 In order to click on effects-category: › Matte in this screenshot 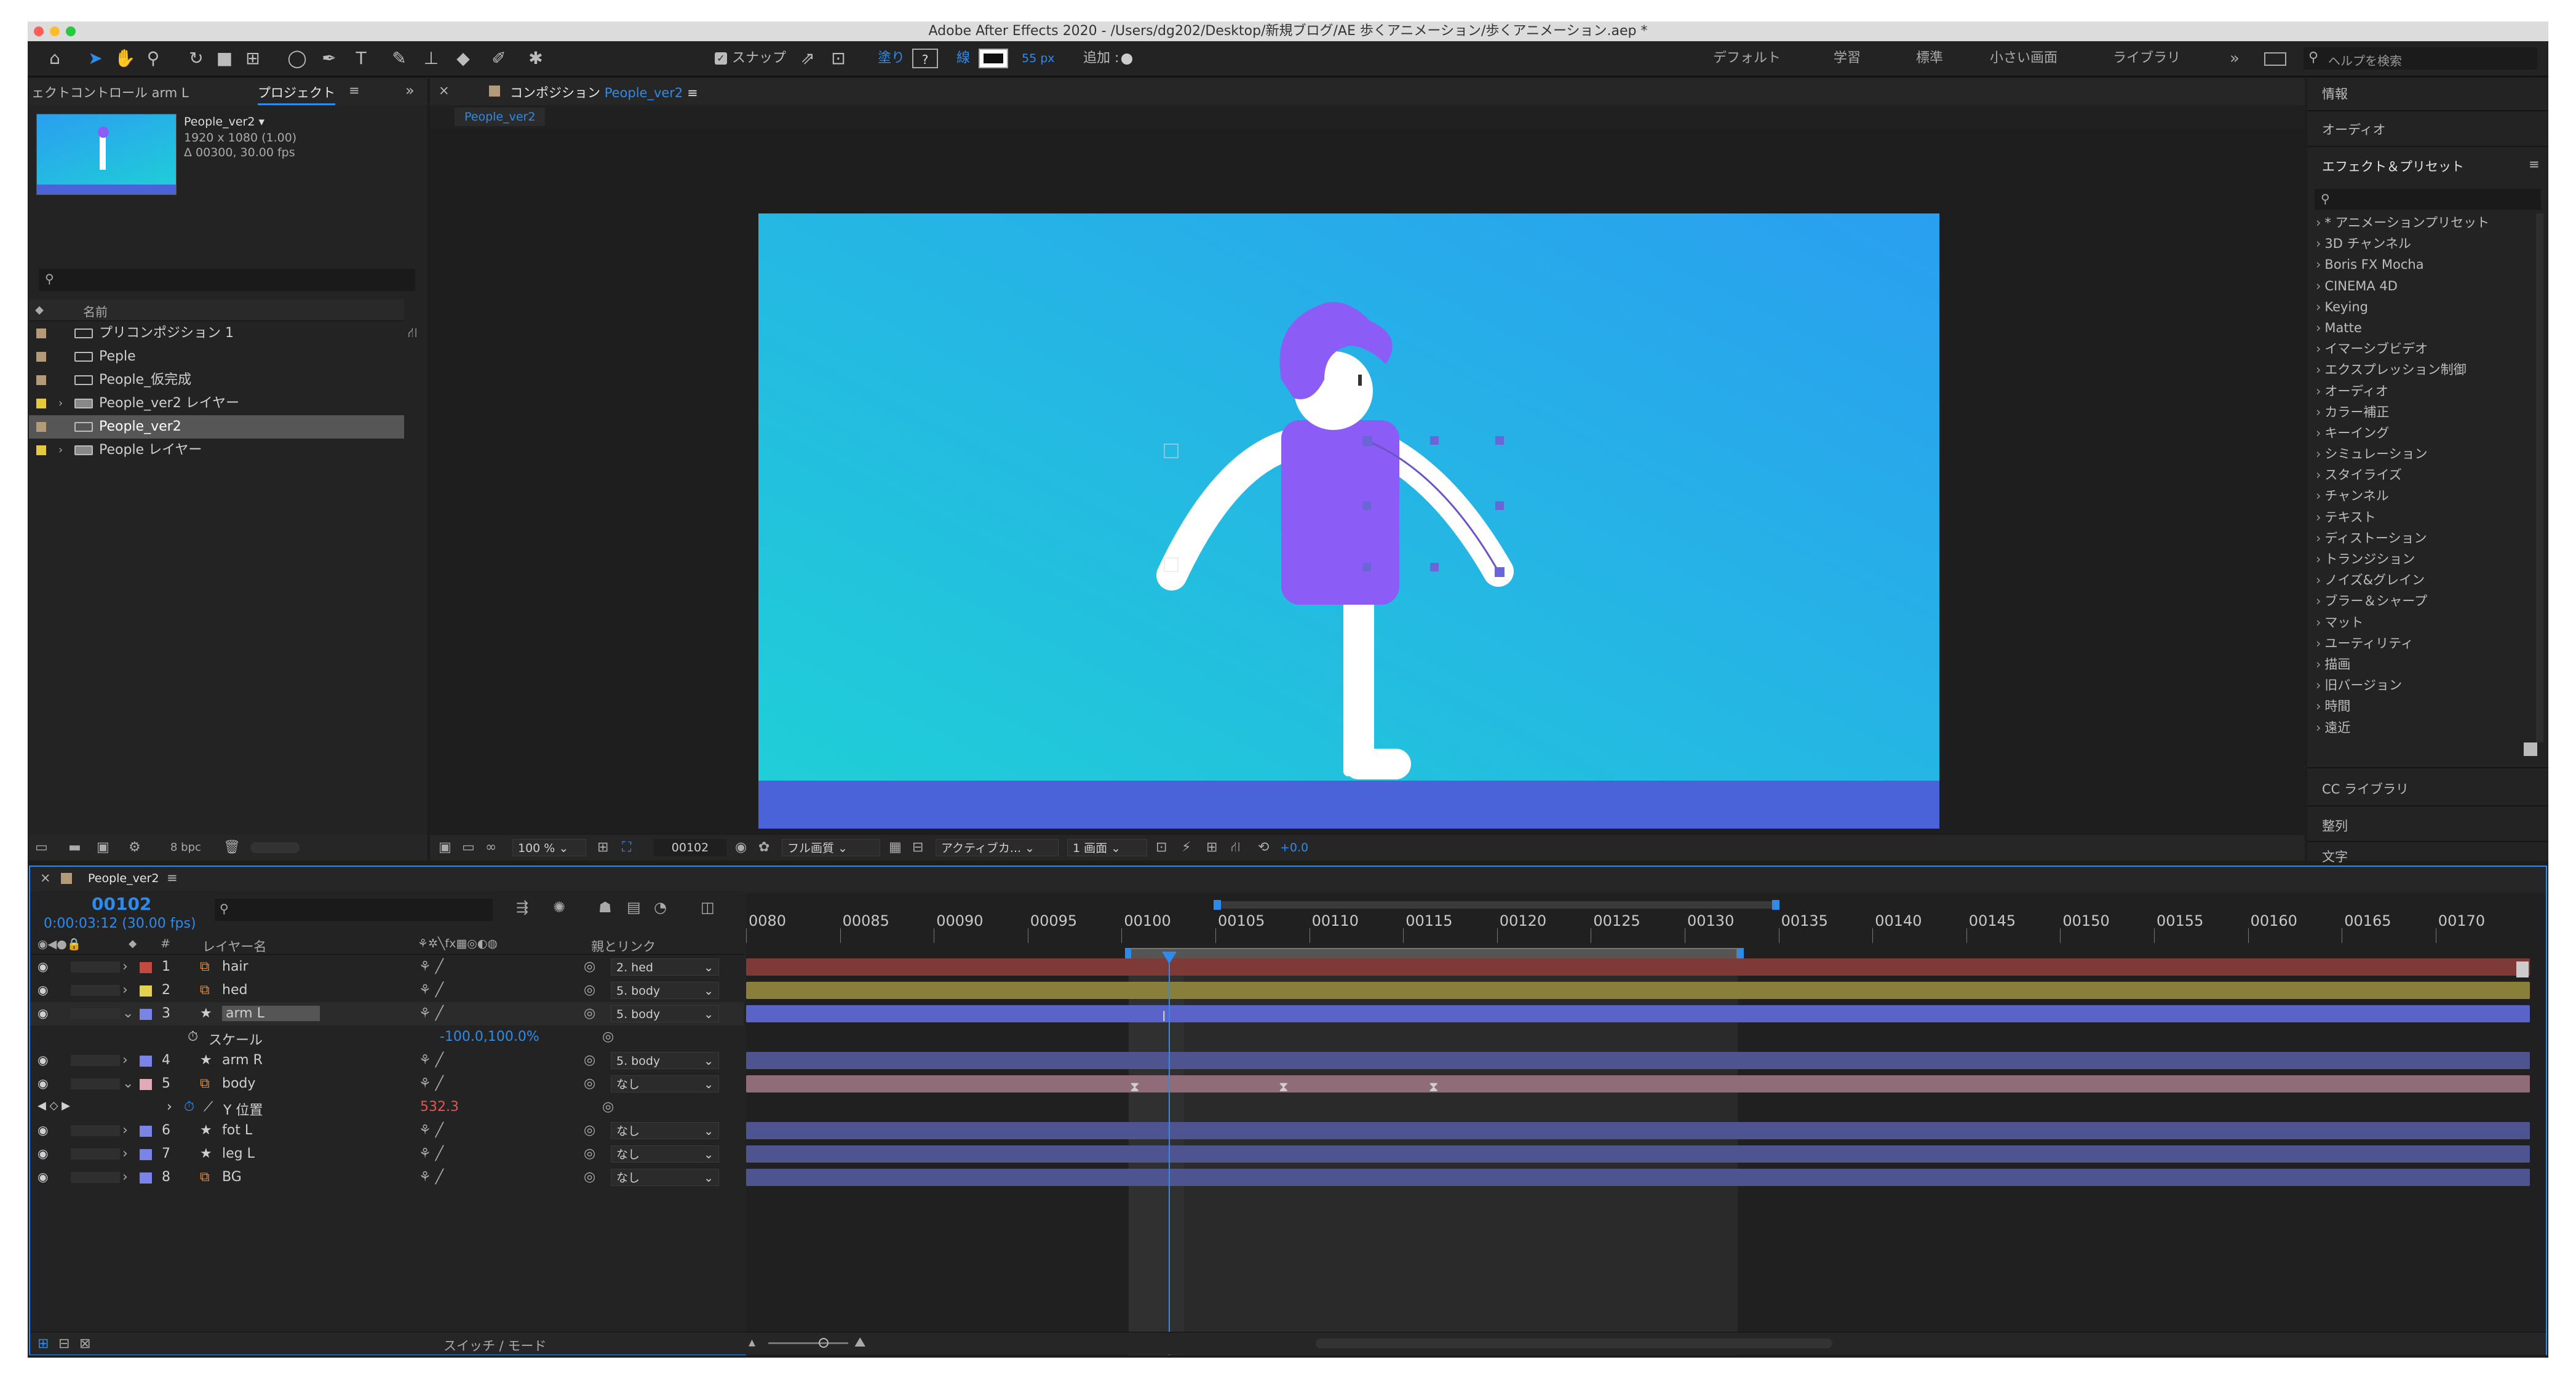, I will do `click(2426, 327)`.